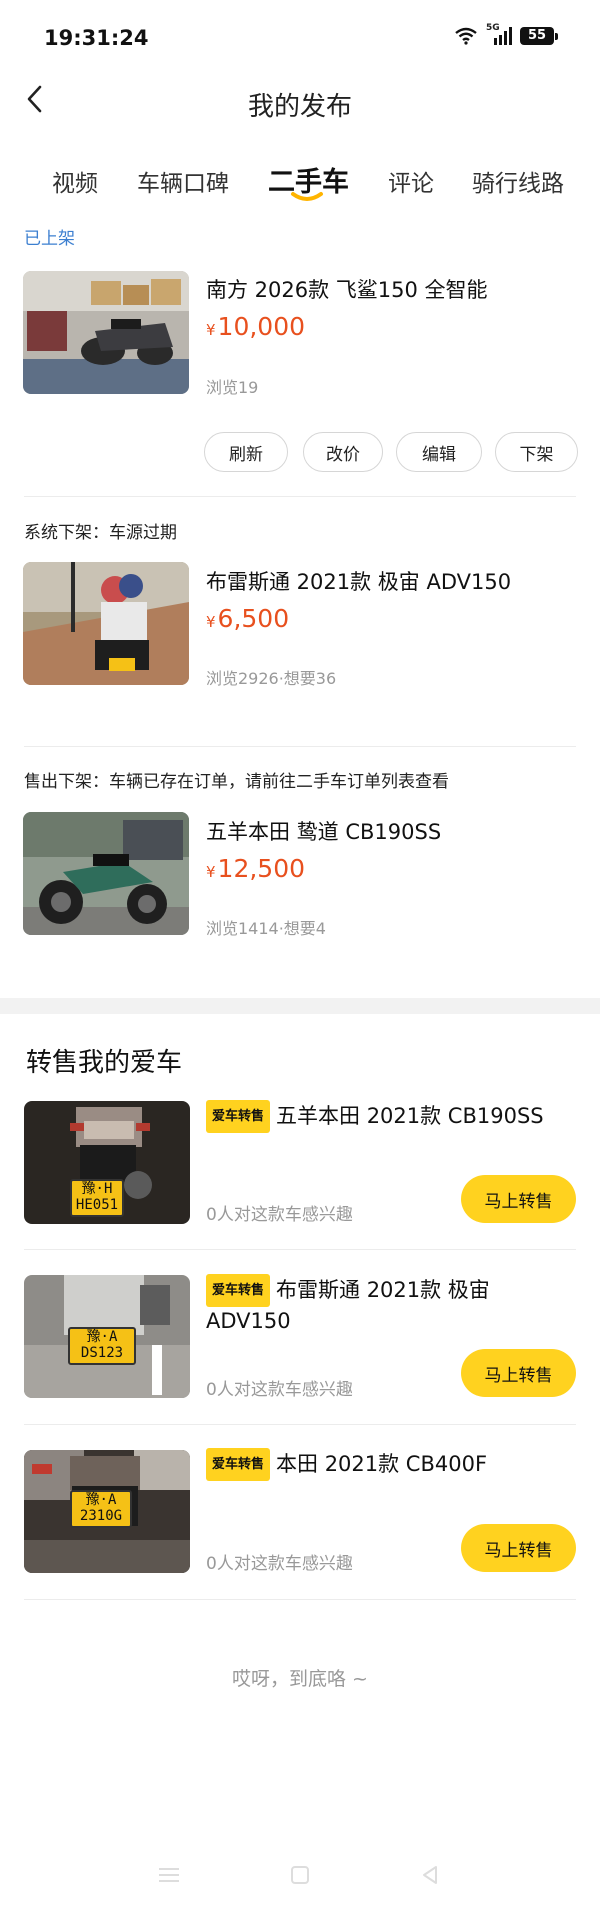 This screenshot has height=1909, width=600. I want to click on tab-comments: 评论, so click(411, 181).